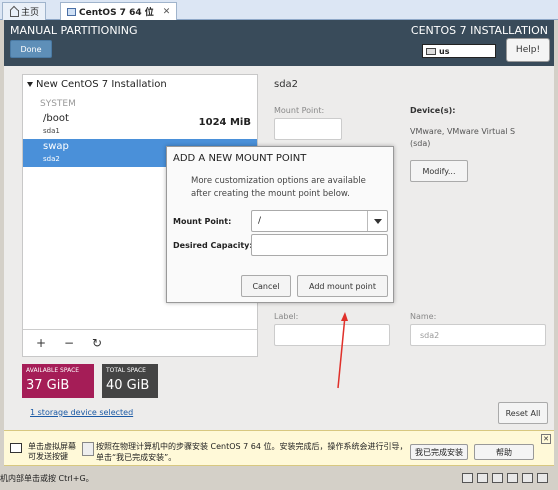 The width and height of the screenshot is (558, 490). I want to click on name-value: sda2, so click(430, 335).